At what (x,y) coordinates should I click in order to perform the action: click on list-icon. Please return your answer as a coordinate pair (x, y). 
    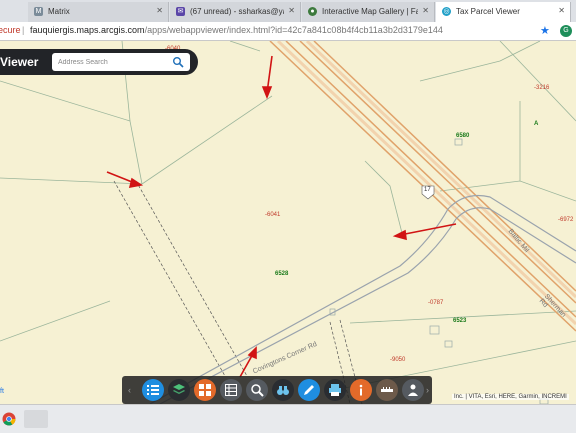
    Looking at the image, I should click on (153, 390).